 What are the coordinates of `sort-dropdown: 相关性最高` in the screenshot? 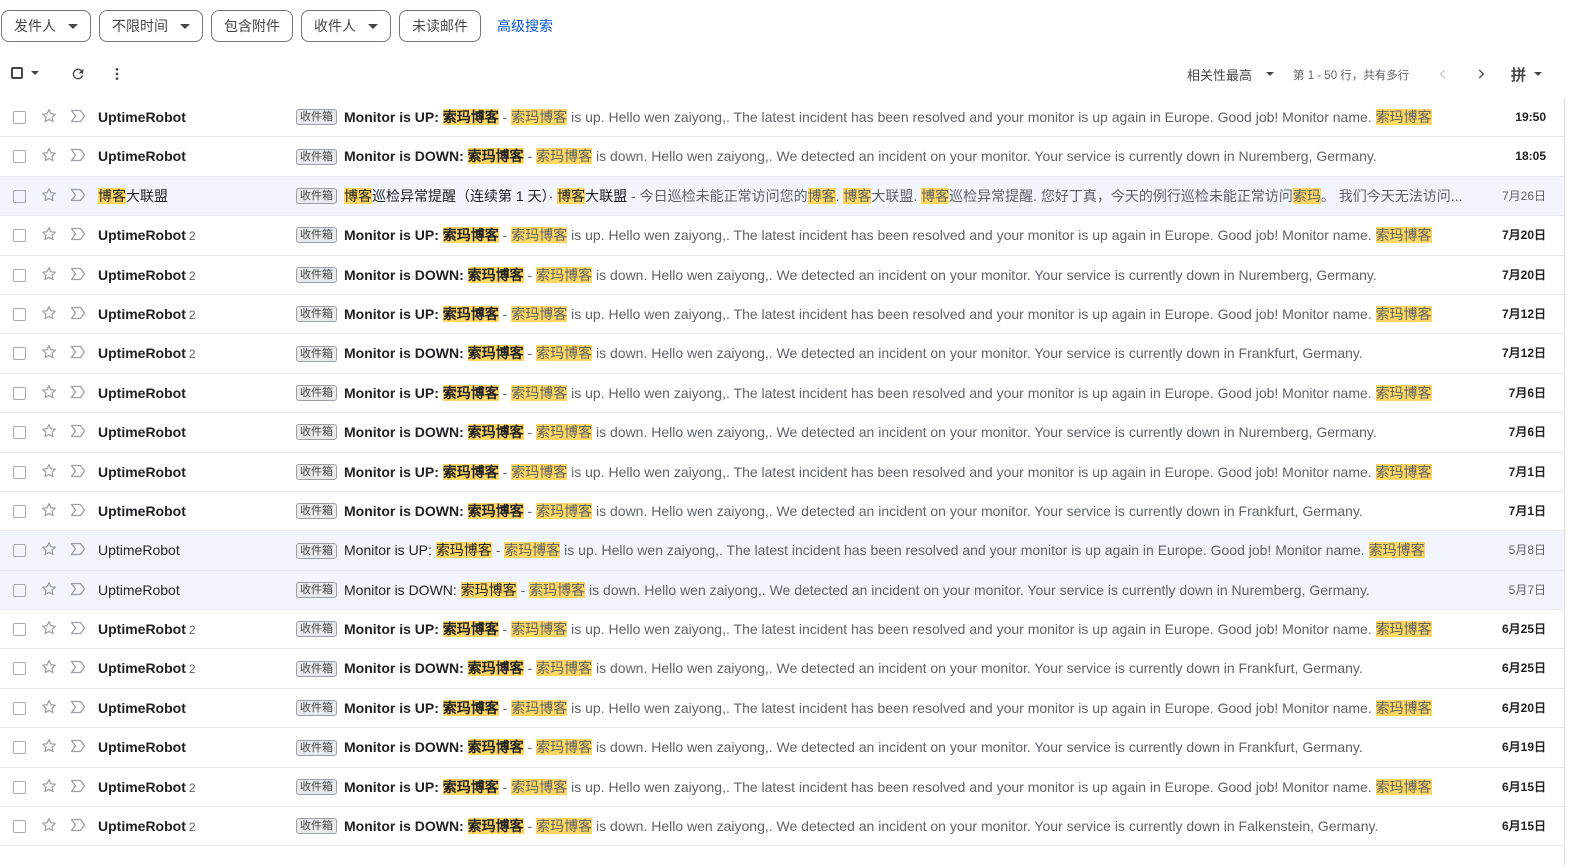 It's located at (1231, 74).